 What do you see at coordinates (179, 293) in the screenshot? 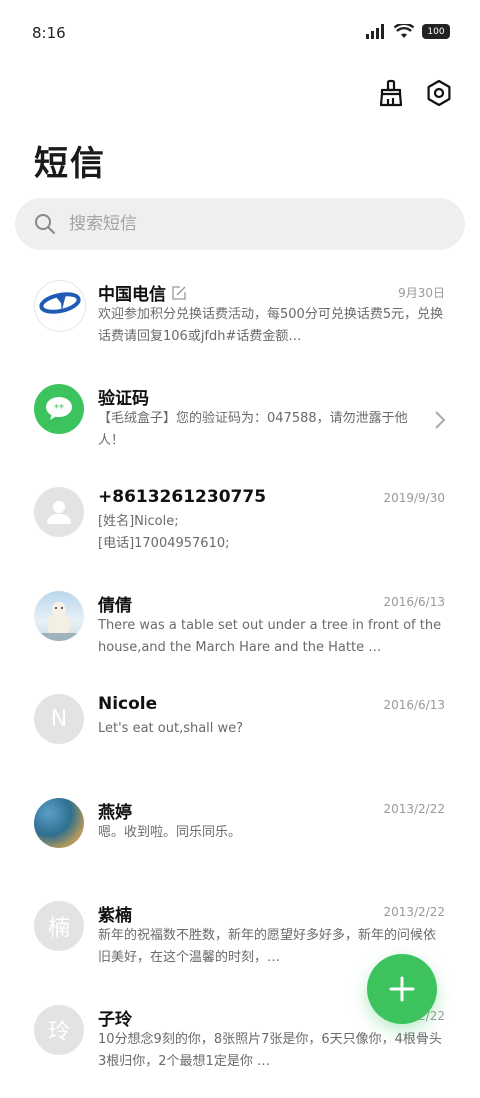
I see `edit-icon` at bounding box center [179, 293].